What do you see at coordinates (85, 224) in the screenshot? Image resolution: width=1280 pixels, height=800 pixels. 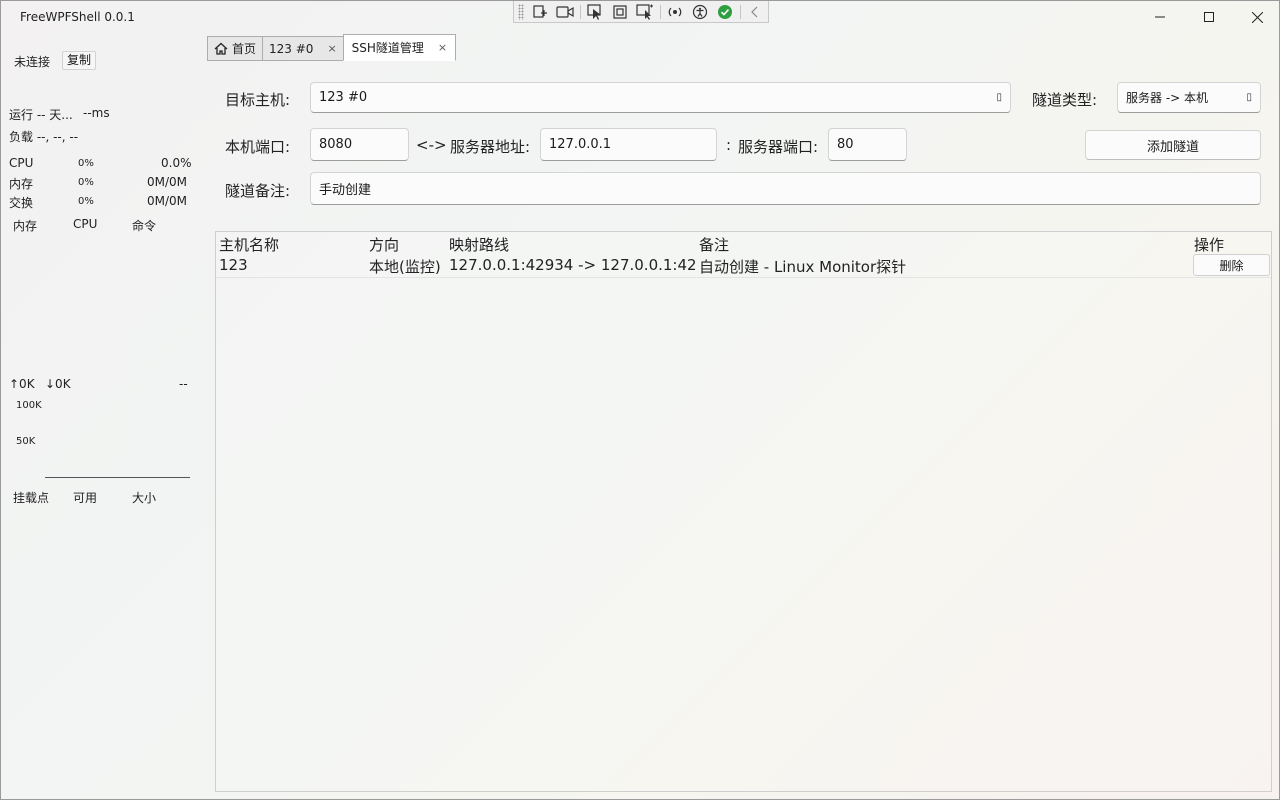 I see `process-header-cpu: CPU` at bounding box center [85, 224].